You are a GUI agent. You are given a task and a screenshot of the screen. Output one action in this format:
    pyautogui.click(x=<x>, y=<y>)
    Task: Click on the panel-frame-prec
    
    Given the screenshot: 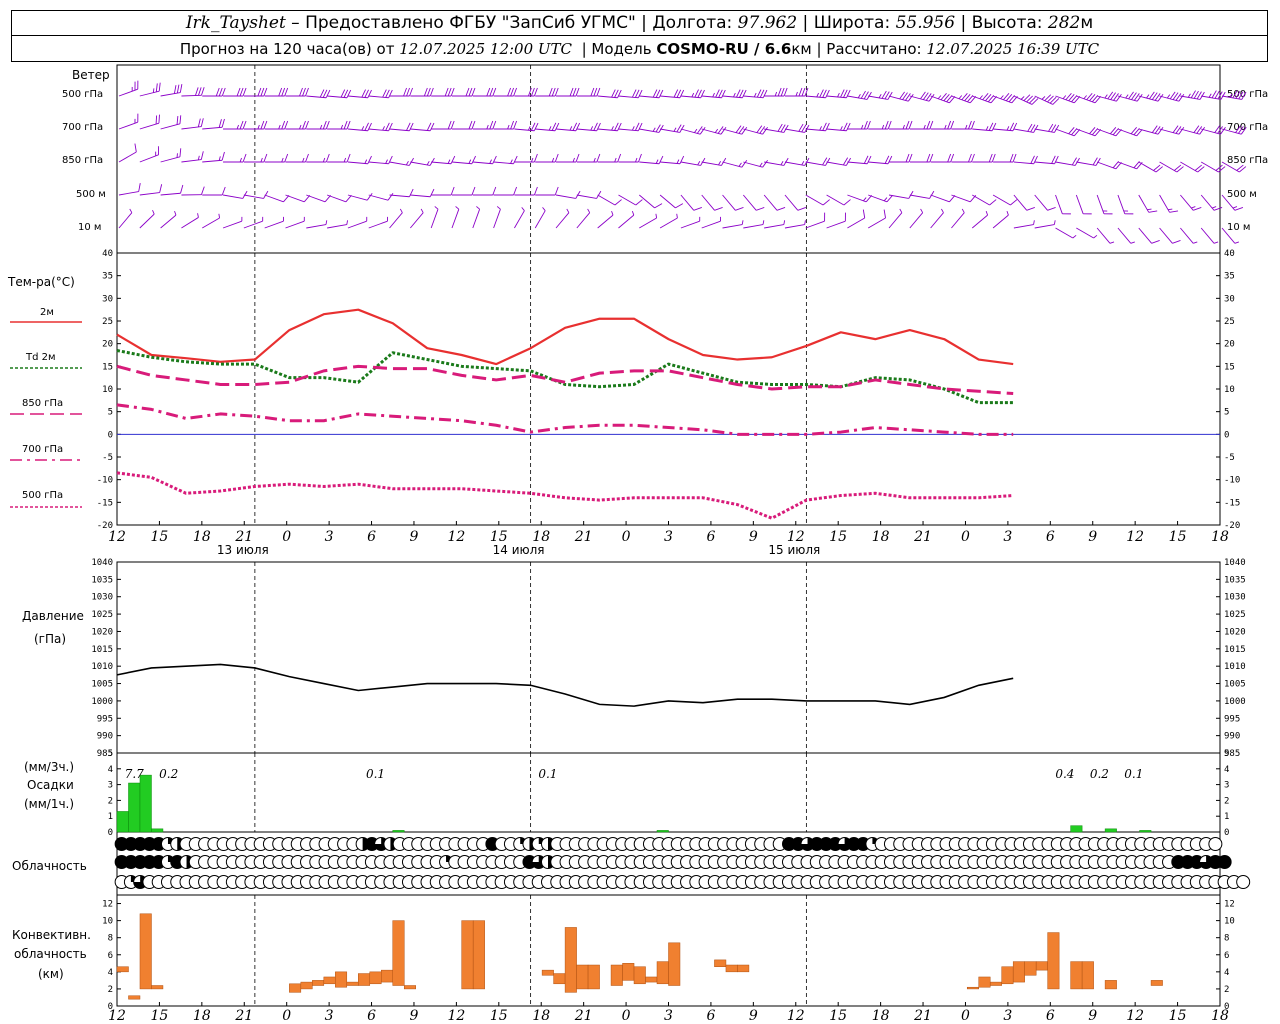 What is the action you would take?
    pyautogui.click(x=668, y=792)
    